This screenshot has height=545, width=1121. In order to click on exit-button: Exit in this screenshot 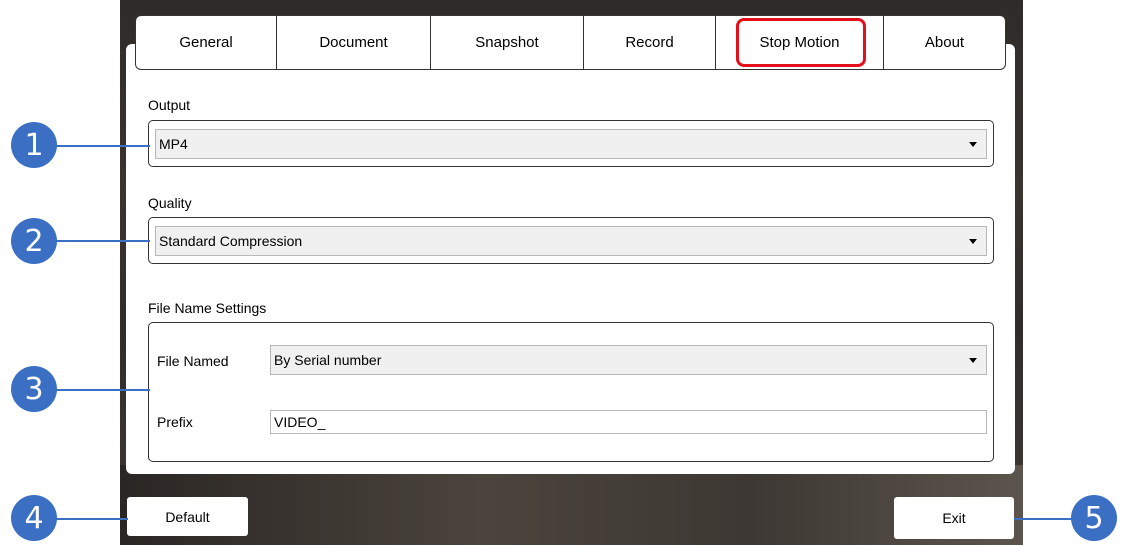, I will do `click(954, 518)`.